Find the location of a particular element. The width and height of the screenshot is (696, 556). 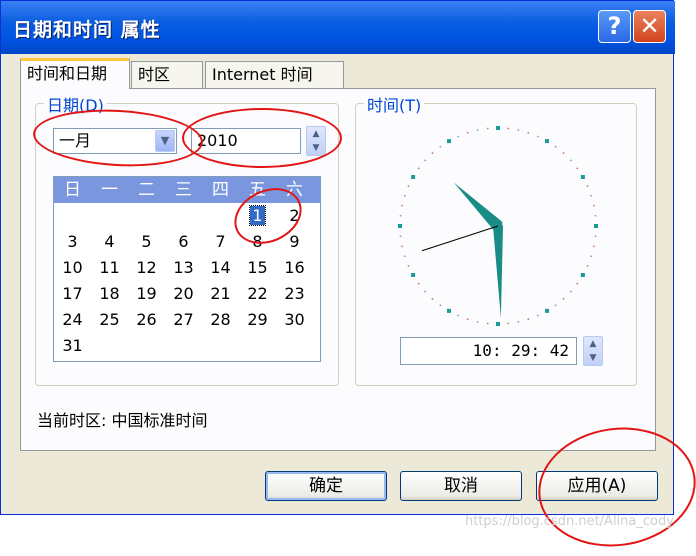

calendar-day: 22 is located at coordinates (257, 294).